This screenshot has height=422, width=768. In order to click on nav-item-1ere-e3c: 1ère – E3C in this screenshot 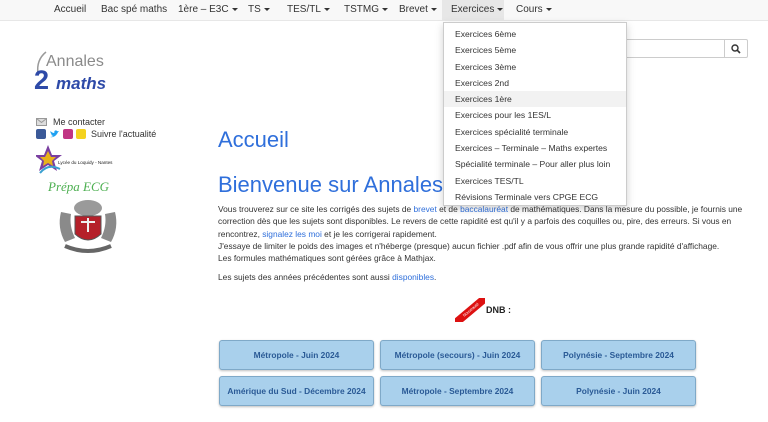, I will do `click(208, 10)`.